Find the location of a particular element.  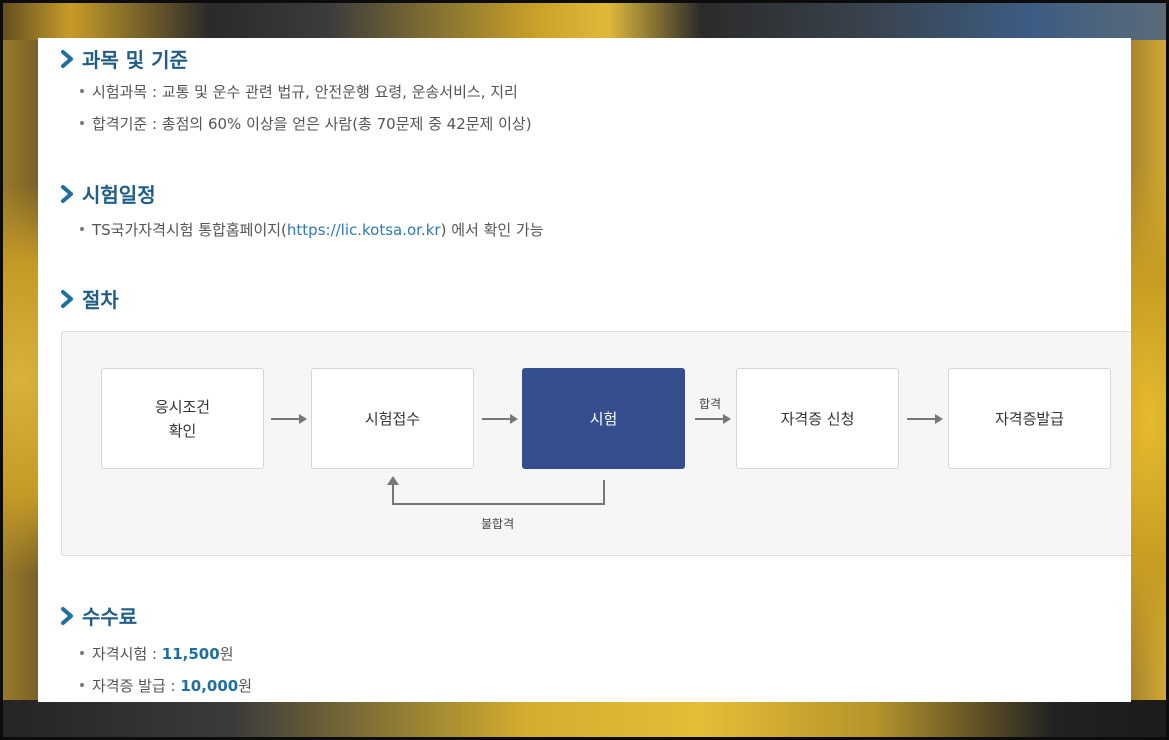

fee-label: 자격시험 : is located at coordinates (127, 654).